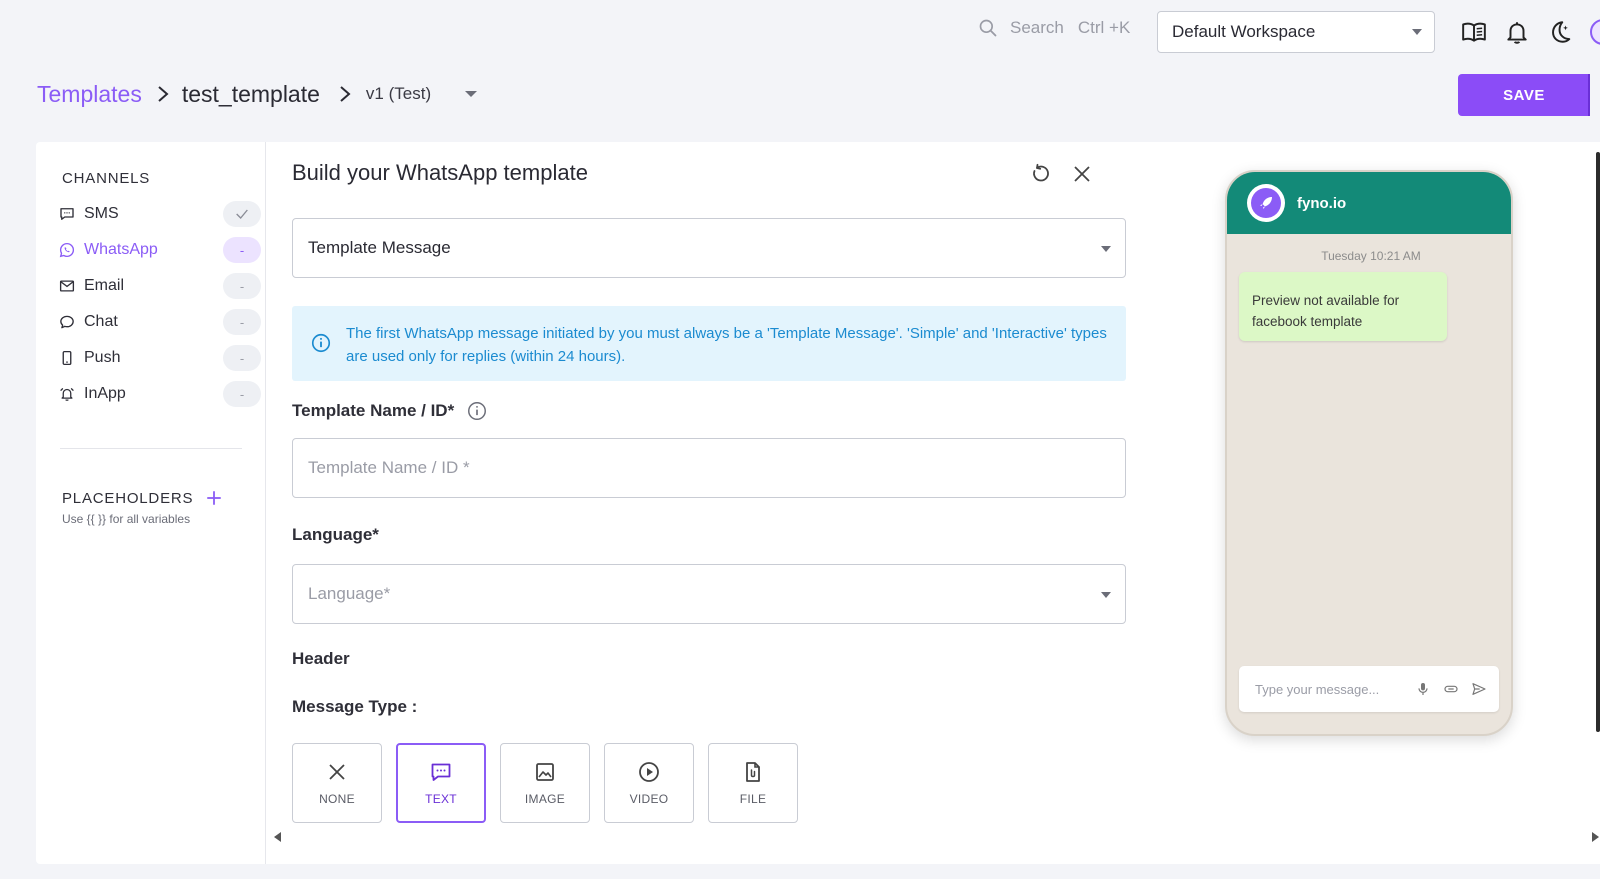 This screenshot has height=879, width=1600. What do you see at coordinates (101, 321) in the screenshot?
I see `channel-label: Chat` at bounding box center [101, 321].